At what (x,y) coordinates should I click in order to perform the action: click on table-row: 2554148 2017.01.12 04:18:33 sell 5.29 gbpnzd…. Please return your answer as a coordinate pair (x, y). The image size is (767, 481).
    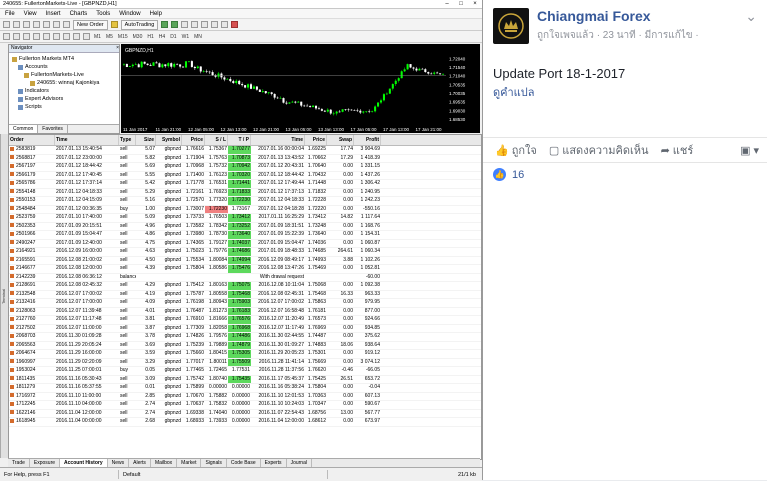
    Looking at the image, I should click on (245, 192).